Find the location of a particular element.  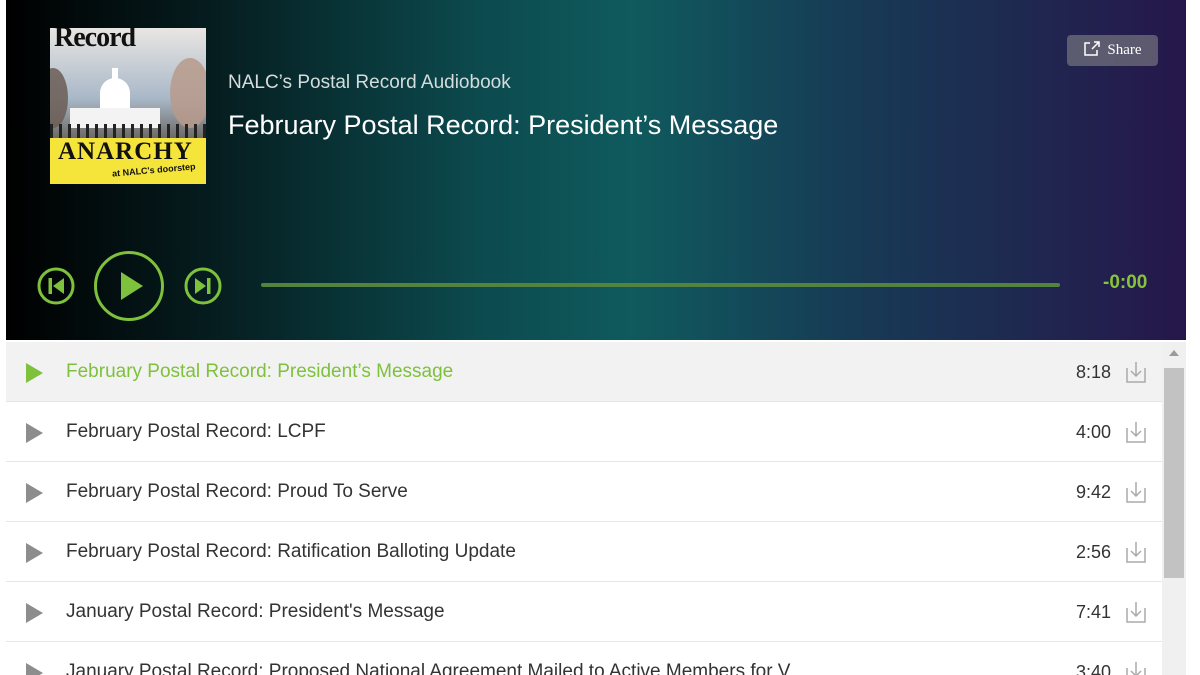

track-title: February Postal Record: LCPF is located at coordinates (196, 432).